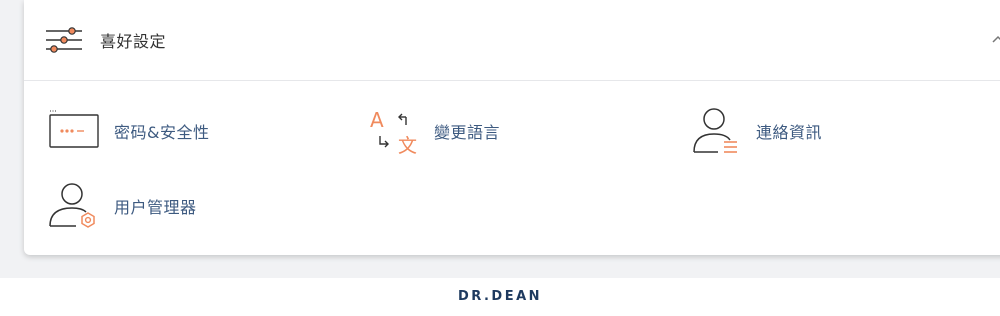 Image resolution: width=1000 pixels, height=316 pixels. What do you see at coordinates (407, 145) in the screenshot?
I see `svg-text: 文` at bounding box center [407, 145].